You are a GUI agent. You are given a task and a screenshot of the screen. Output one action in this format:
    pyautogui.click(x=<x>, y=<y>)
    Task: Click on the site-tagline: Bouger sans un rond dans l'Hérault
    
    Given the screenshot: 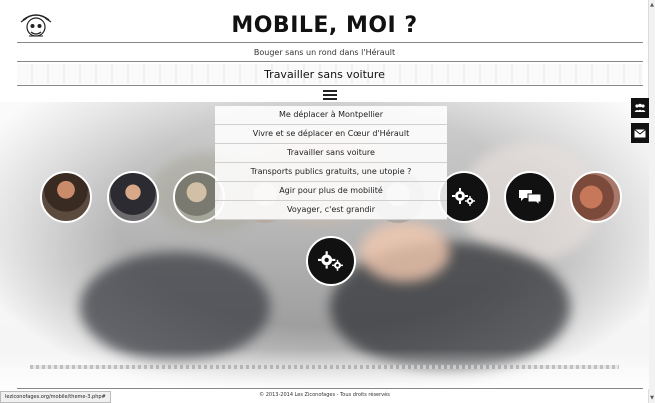 What is the action you would take?
    pyautogui.click(x=324, y=52)
    